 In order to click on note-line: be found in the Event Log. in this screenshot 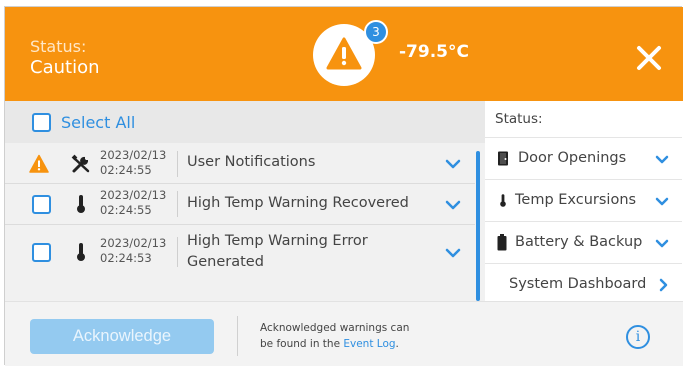, I will do `click(345, 344)`.